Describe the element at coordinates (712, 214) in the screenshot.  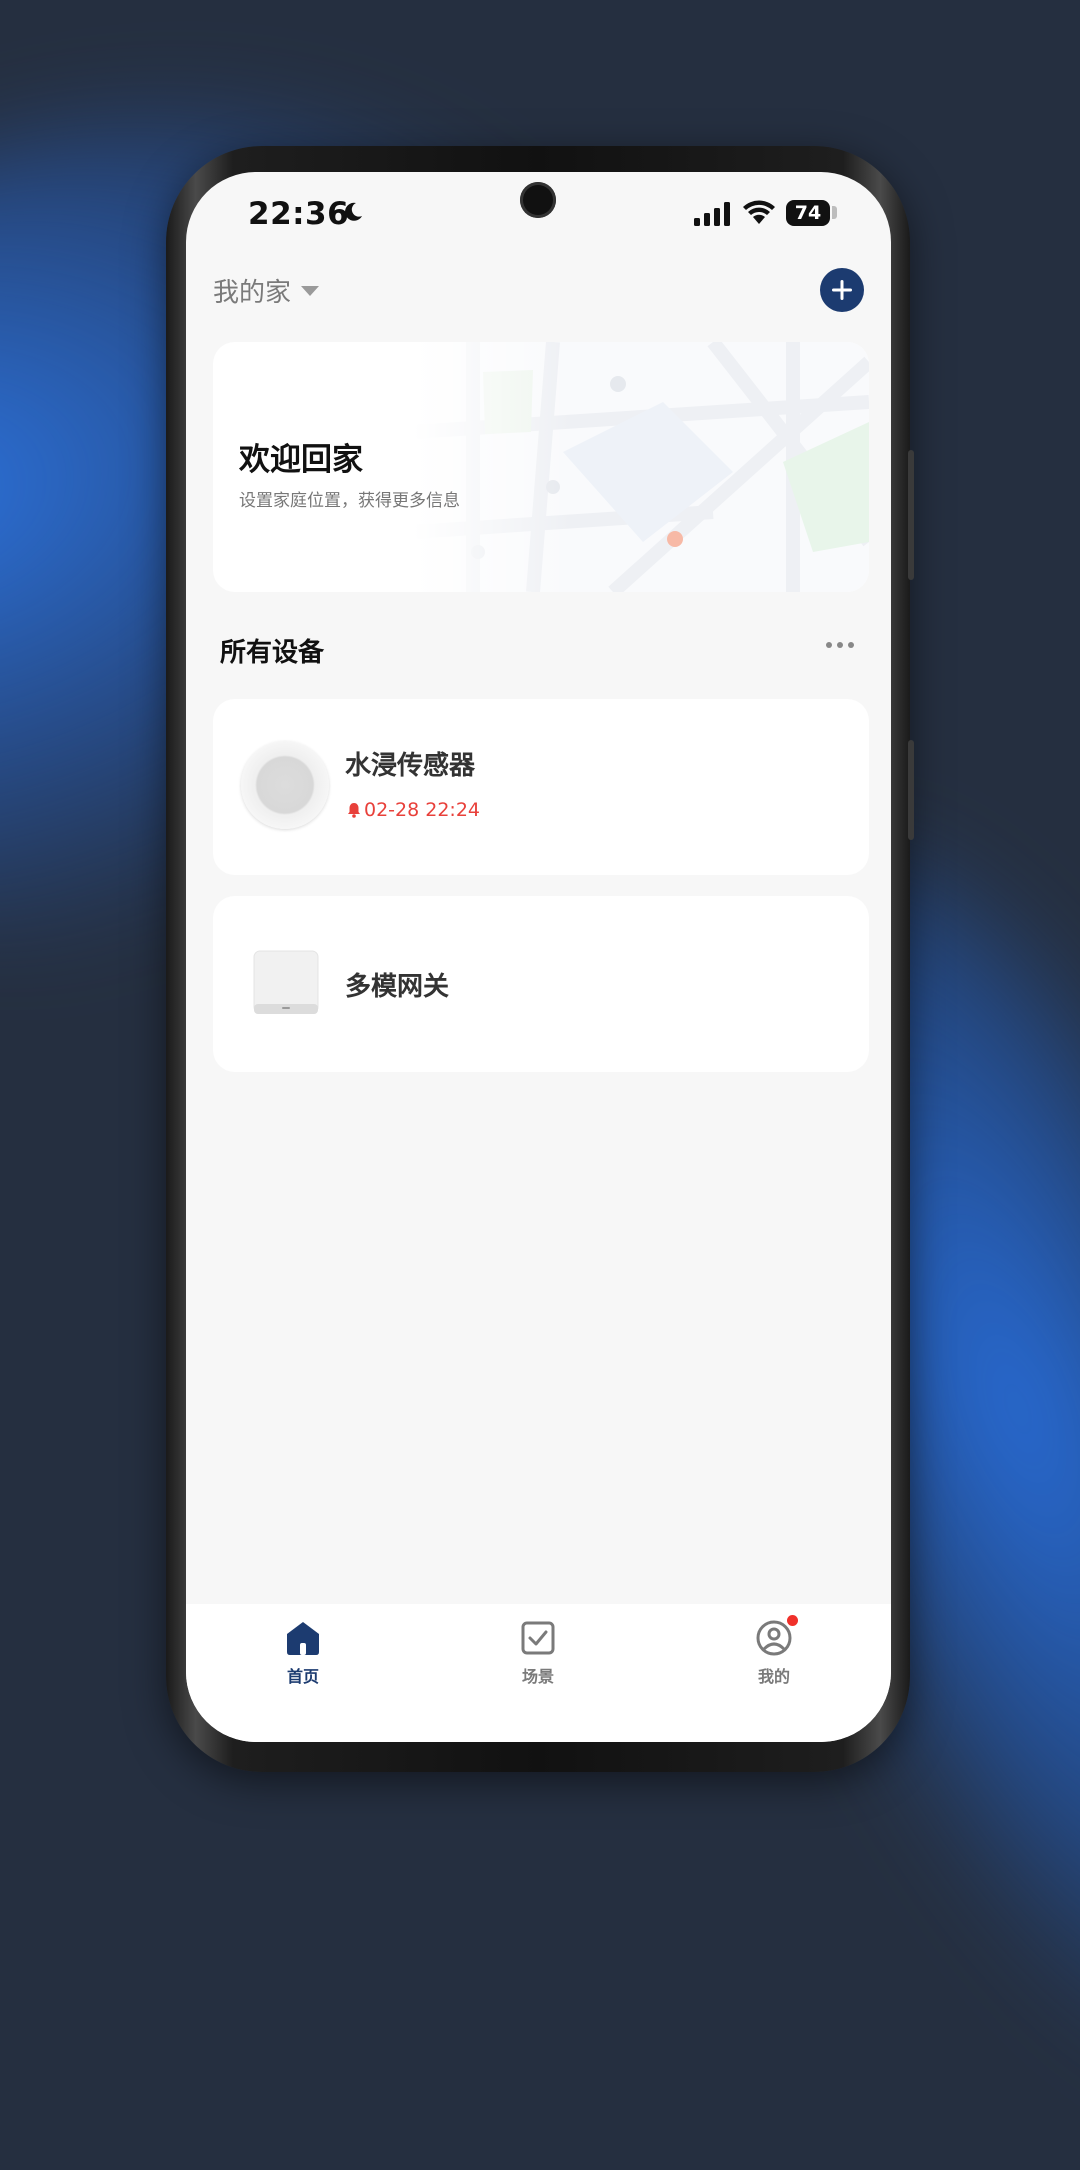
I see `cellular-signal-icon` at that location.